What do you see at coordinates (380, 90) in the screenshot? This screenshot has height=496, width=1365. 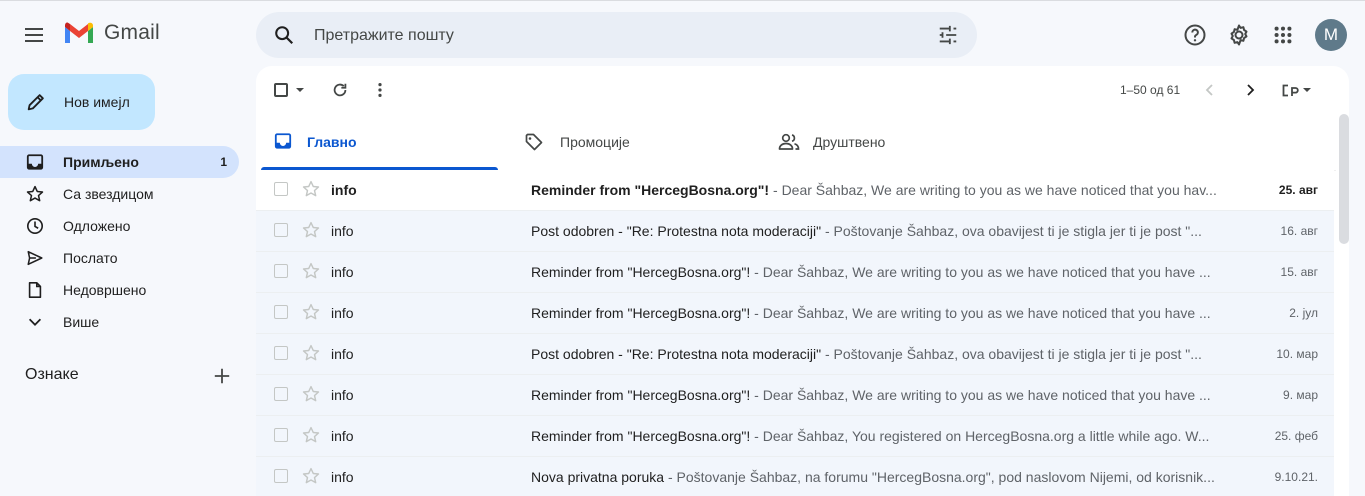 I see `more-options-button` at bounding box center [380, 90].